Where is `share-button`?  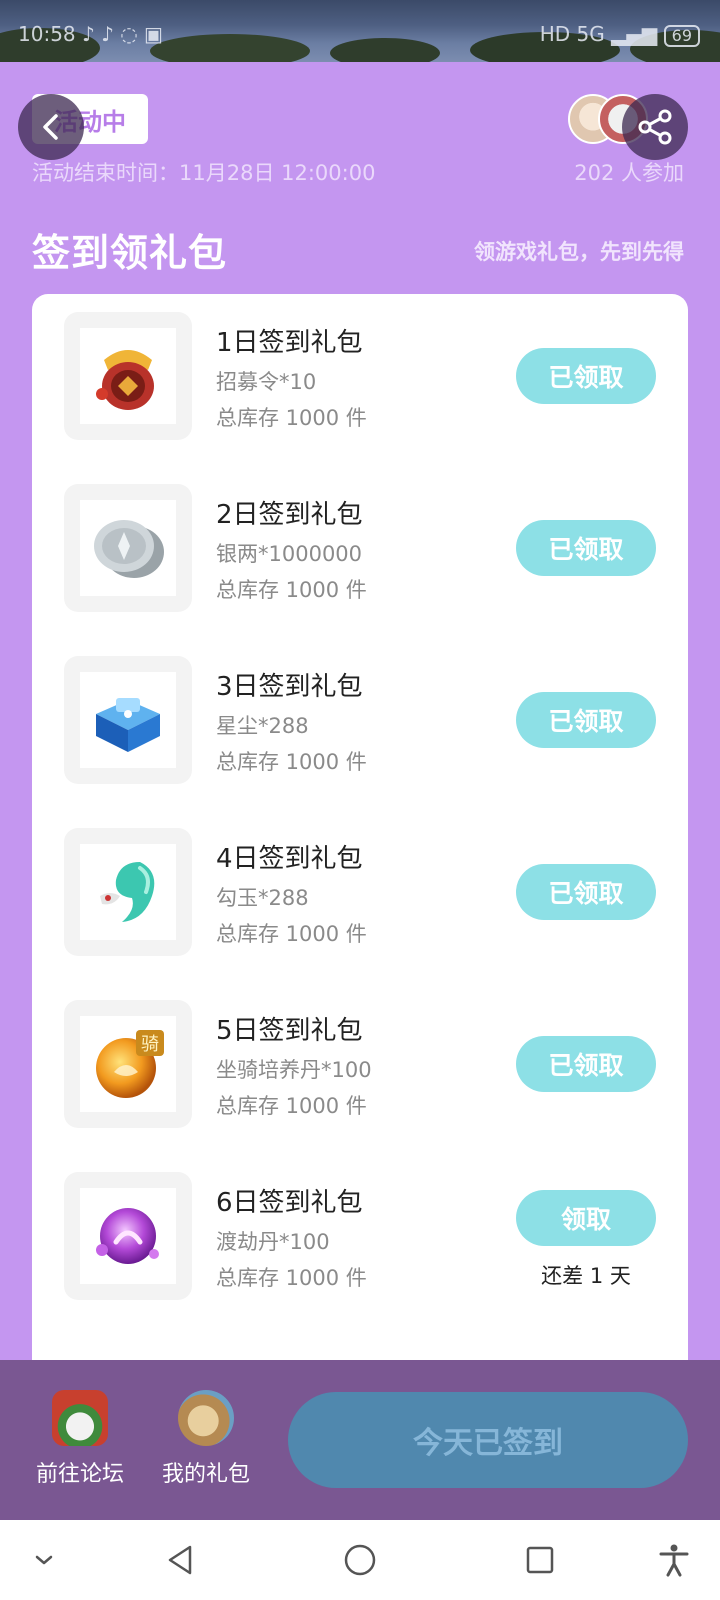
share-button is located at coordinates (655, 127).